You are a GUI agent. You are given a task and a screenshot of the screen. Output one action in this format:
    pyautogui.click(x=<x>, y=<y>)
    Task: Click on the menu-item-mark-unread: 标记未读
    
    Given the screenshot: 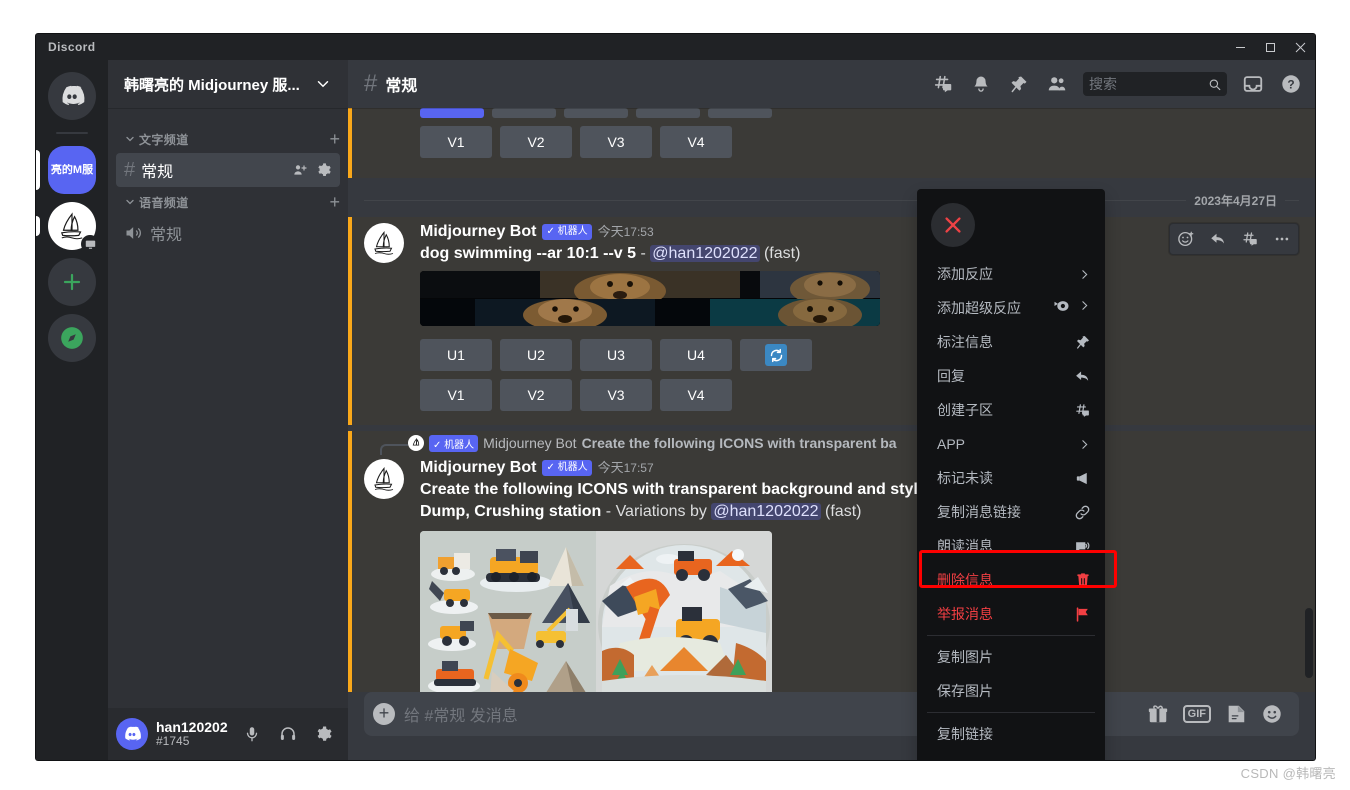 What is the action you would take?
    pyautogui.click(x=1011, y=478)
    